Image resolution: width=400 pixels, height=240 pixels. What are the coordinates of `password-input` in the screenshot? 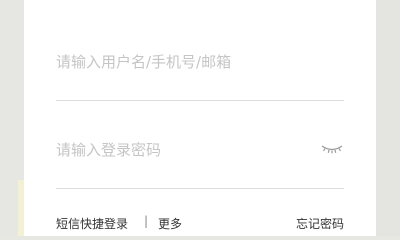 It's located at (186, 150).